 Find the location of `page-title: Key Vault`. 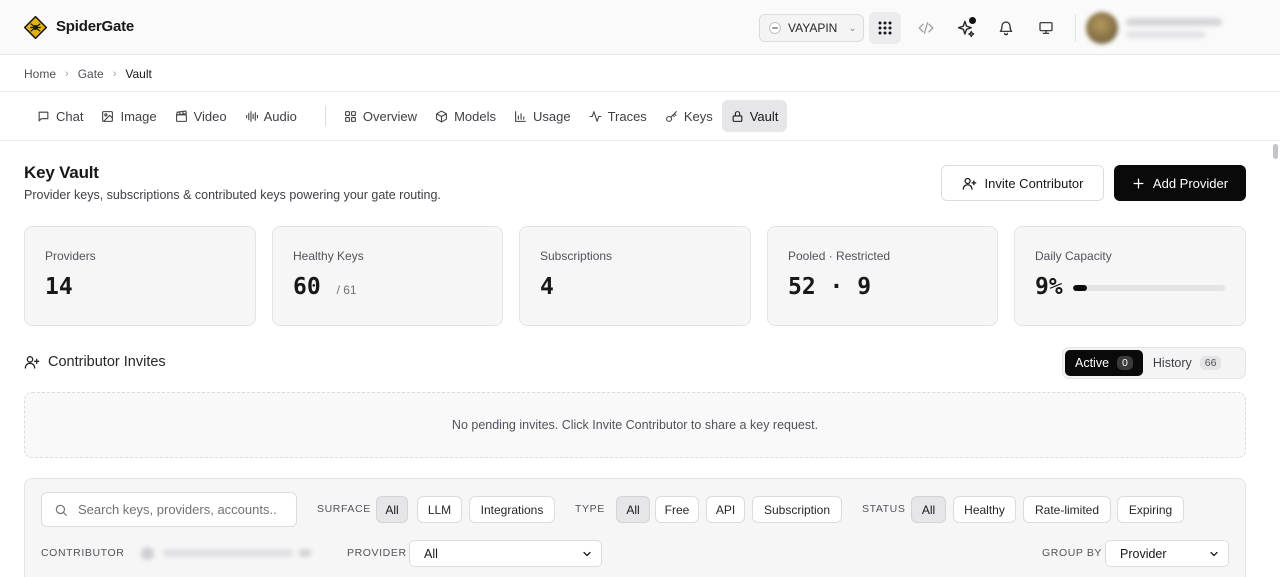

page-title: Key Vault is located at coordinates (61, 172).